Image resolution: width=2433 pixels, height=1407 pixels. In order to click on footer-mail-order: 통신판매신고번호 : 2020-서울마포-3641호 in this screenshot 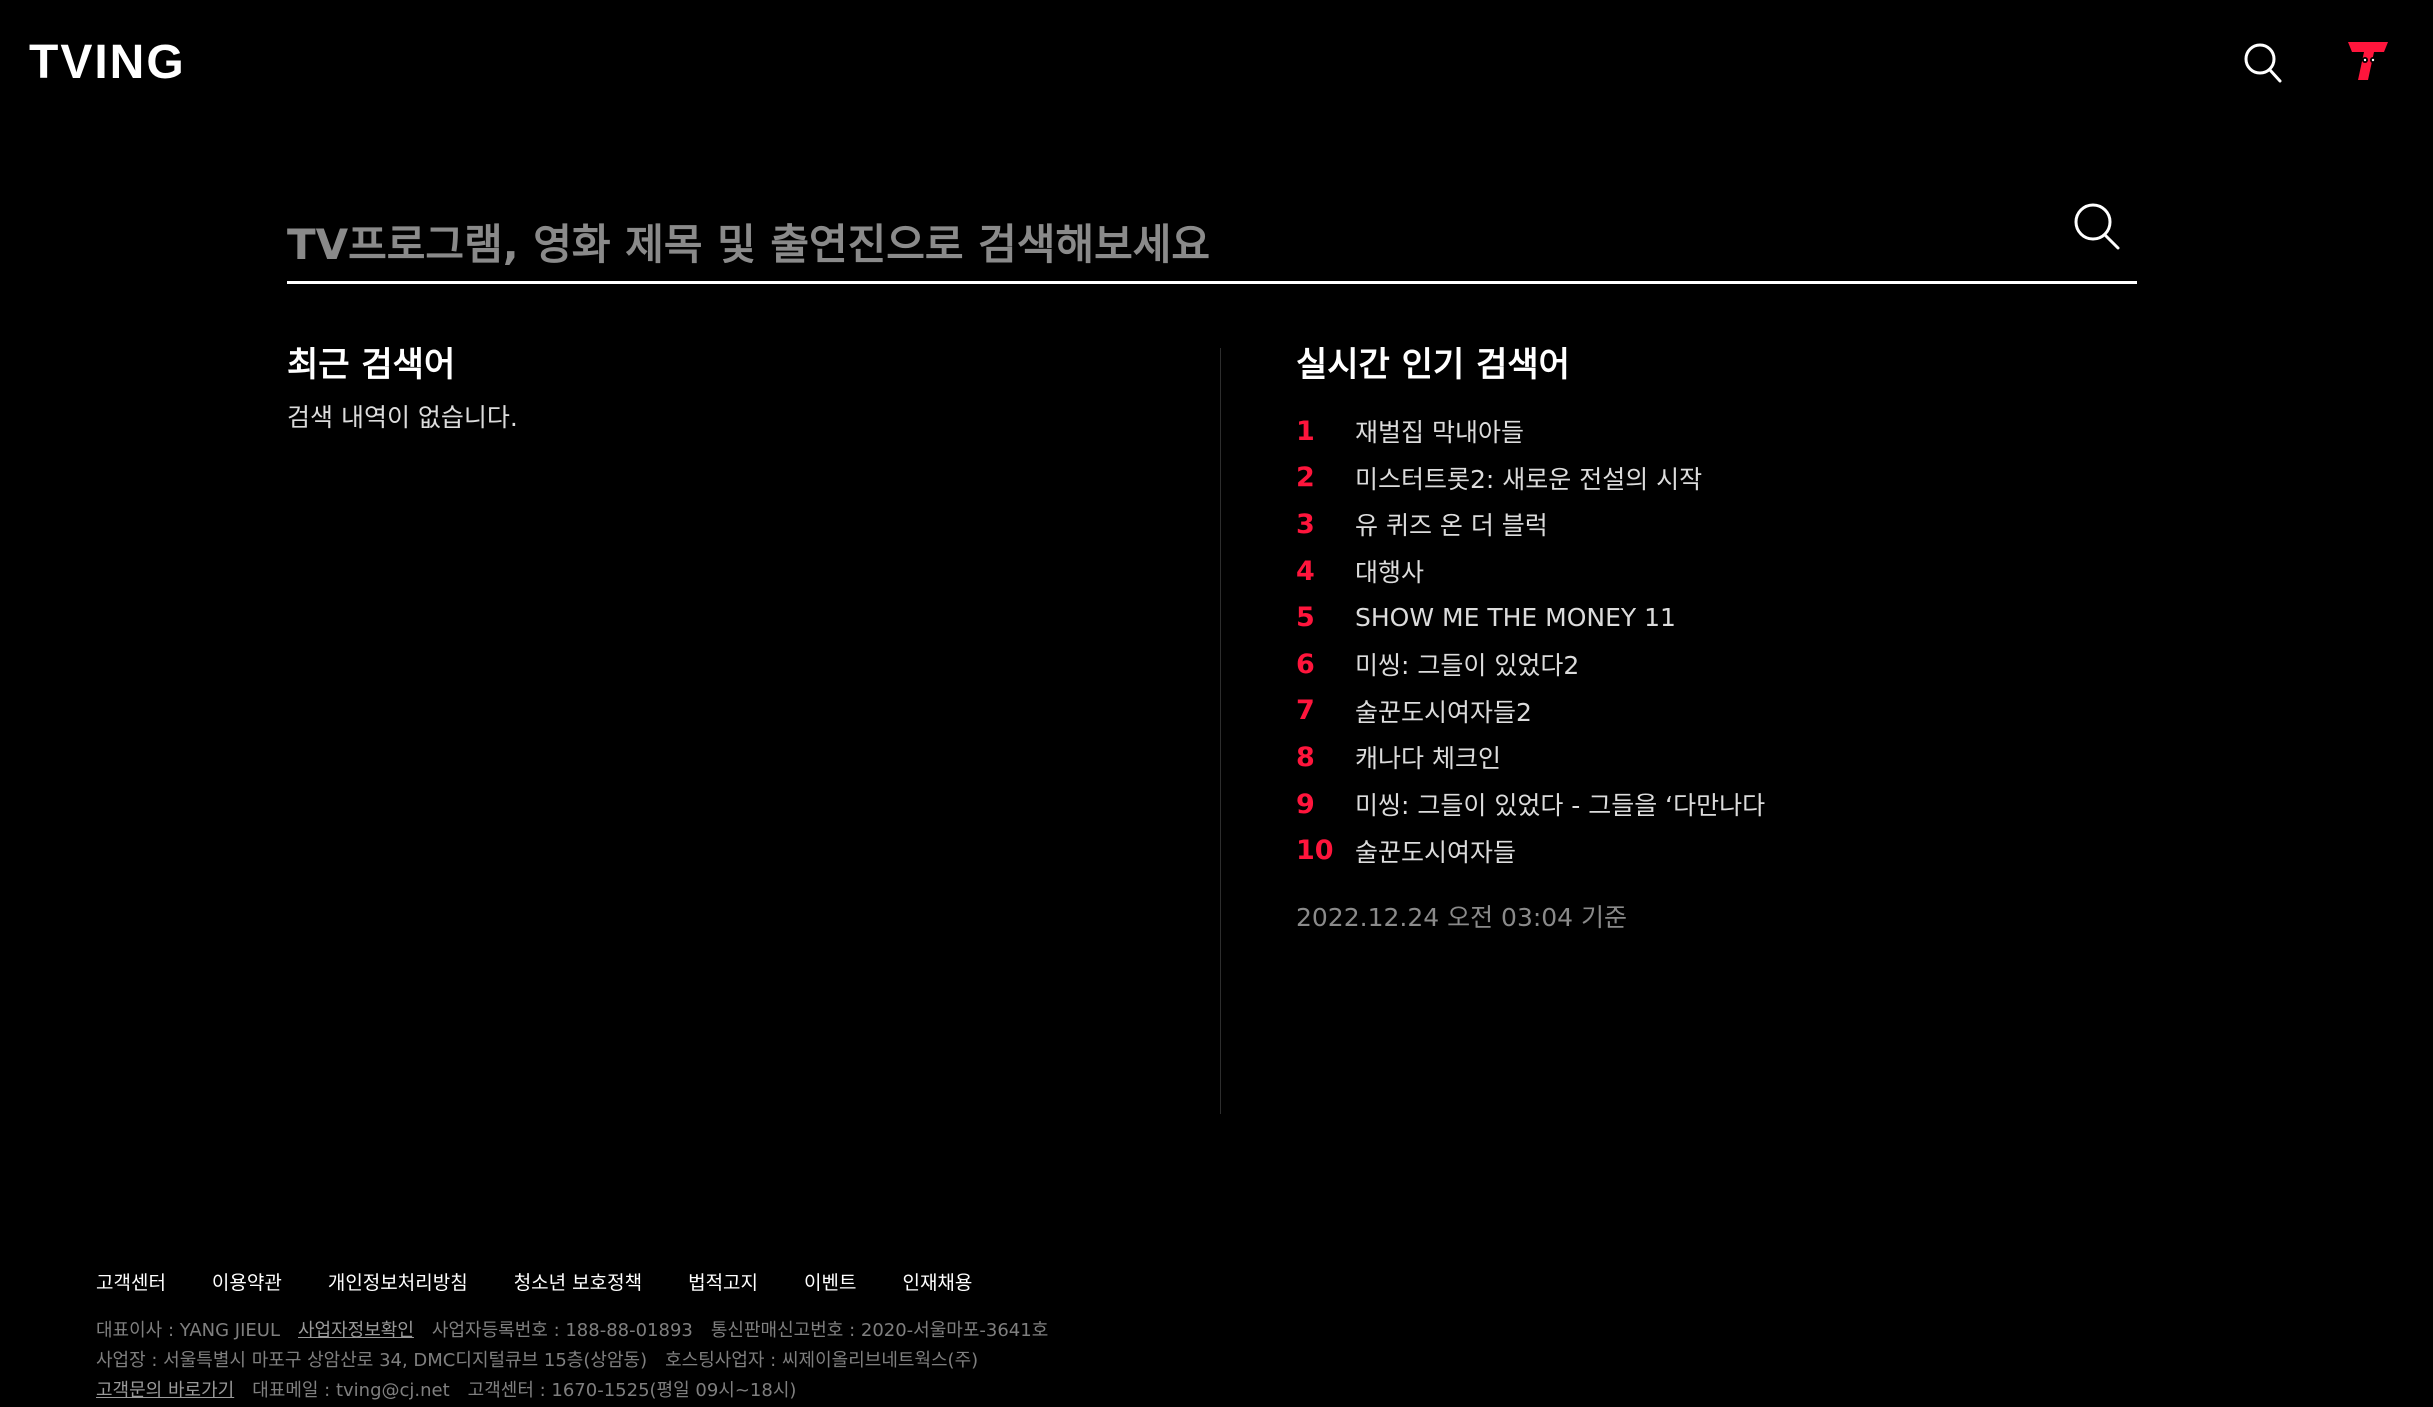, I will do `click(879, 1330)`.